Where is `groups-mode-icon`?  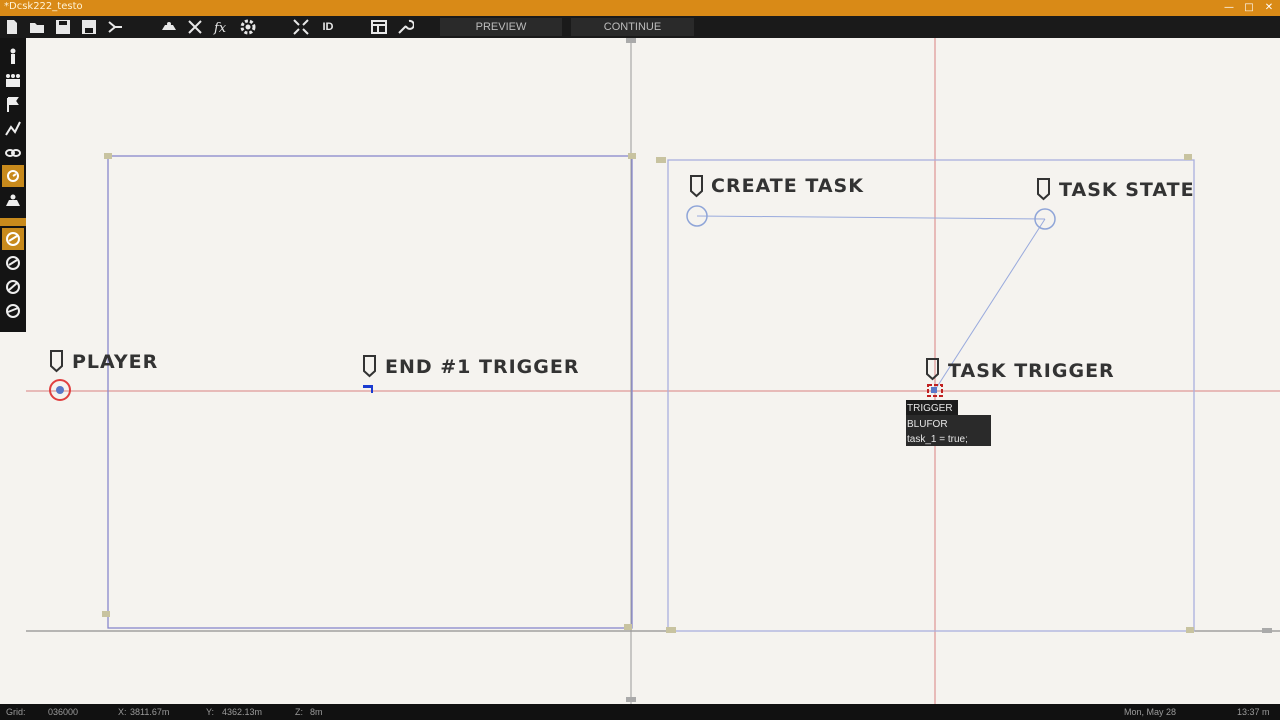 groups-mode-icon is located at coordinates (13, 81).